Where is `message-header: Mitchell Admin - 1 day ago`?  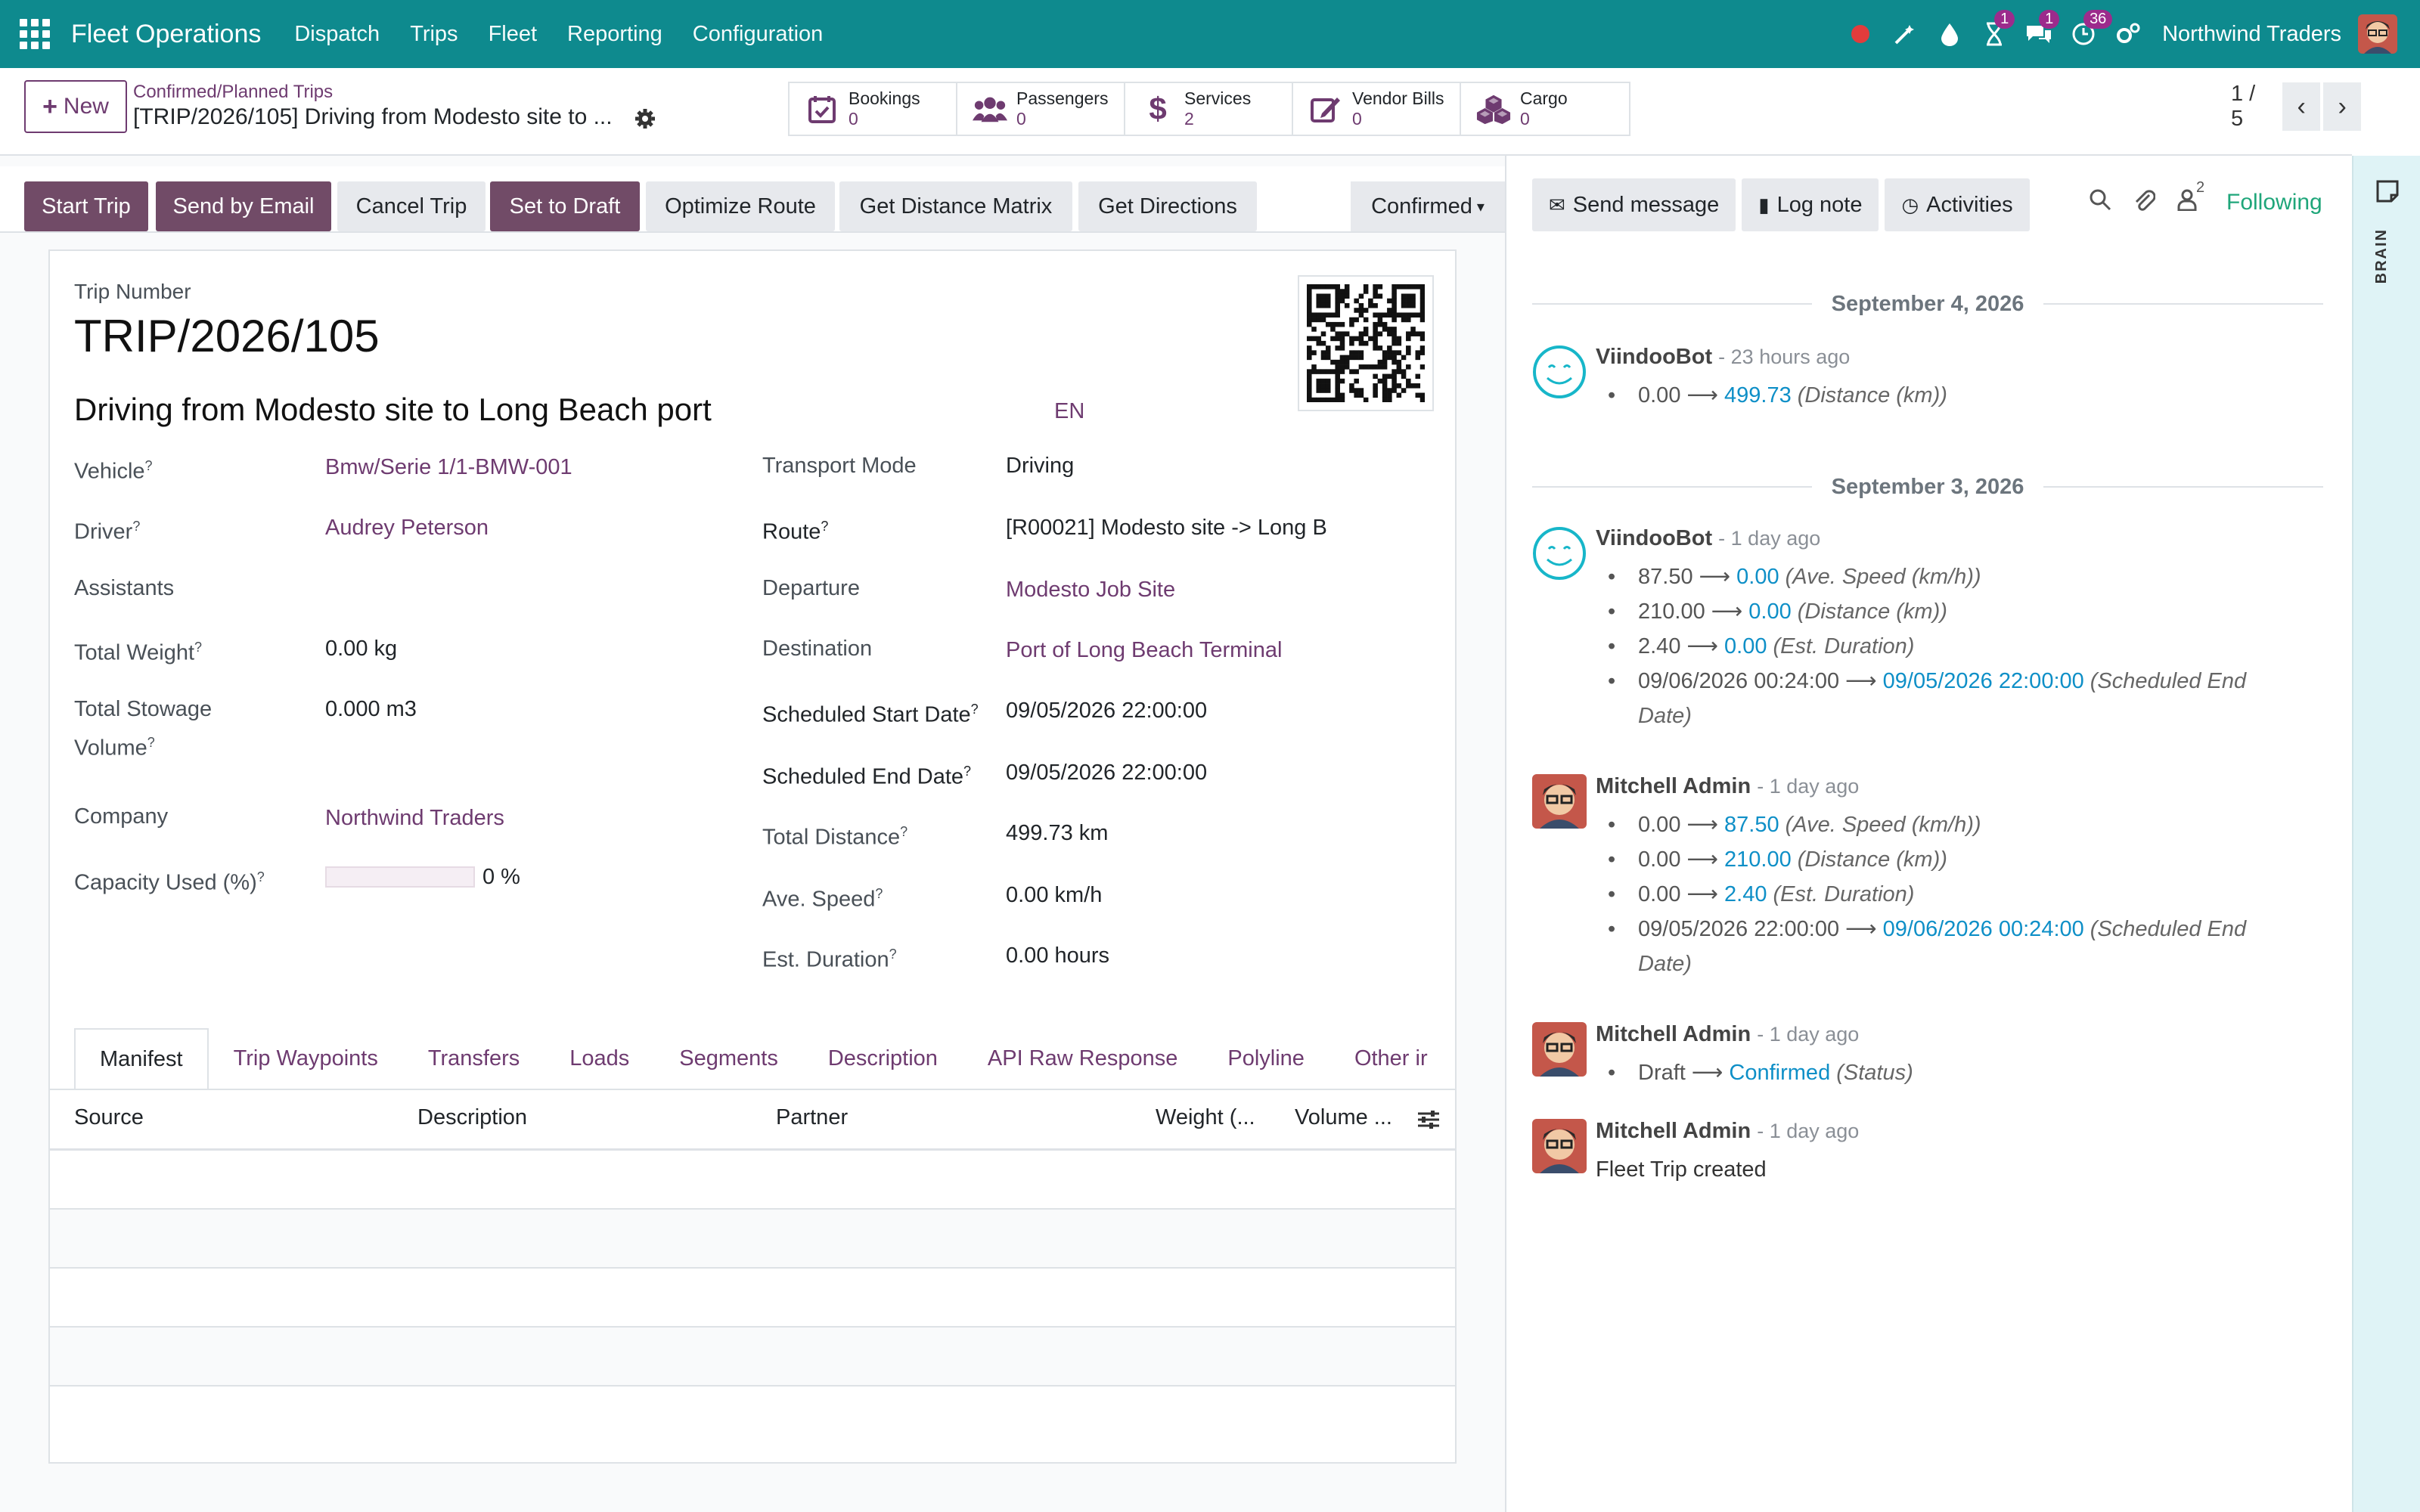
message-header: Mitchell Admin - 1 day ago is located at coordinates (1728, 1132).